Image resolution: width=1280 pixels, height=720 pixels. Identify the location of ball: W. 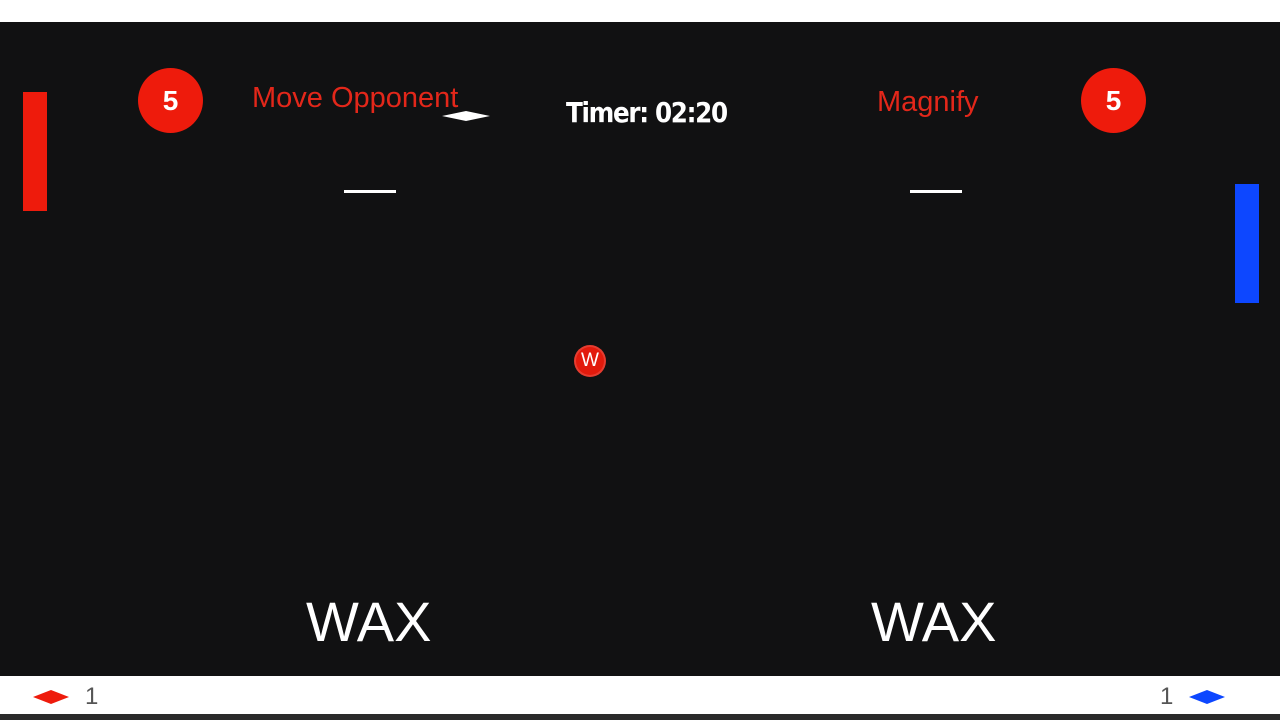
(590, 361).